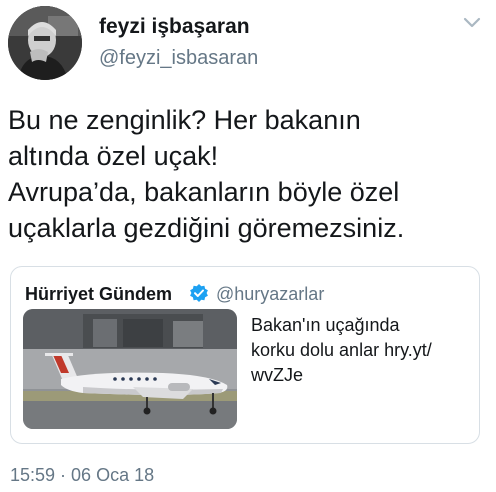 The height and width of the screenshot is (492, 496). Describe the element at coordinates (325, 325) in the screenshot. I see `quoted-text-line: Bakan'ın uçağında` at that location.